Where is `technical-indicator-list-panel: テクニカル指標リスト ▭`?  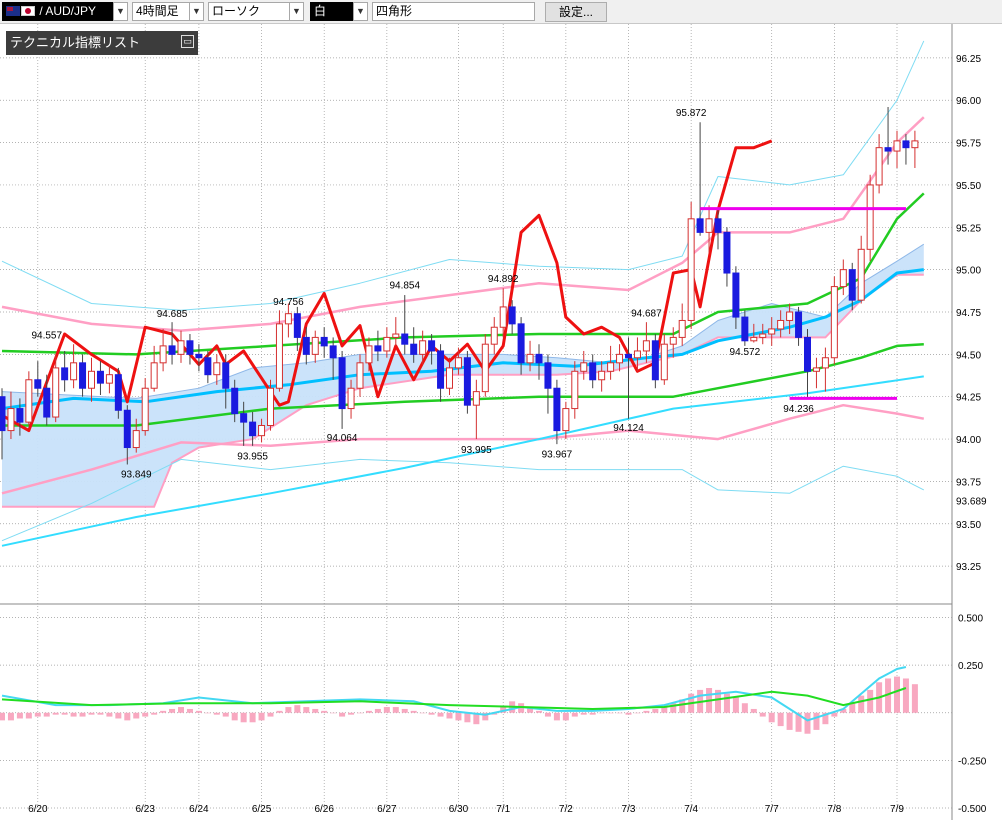
technical-indicator-list-panel: テクニカル指標リスト ▭ is located at coordinates (102, 43).